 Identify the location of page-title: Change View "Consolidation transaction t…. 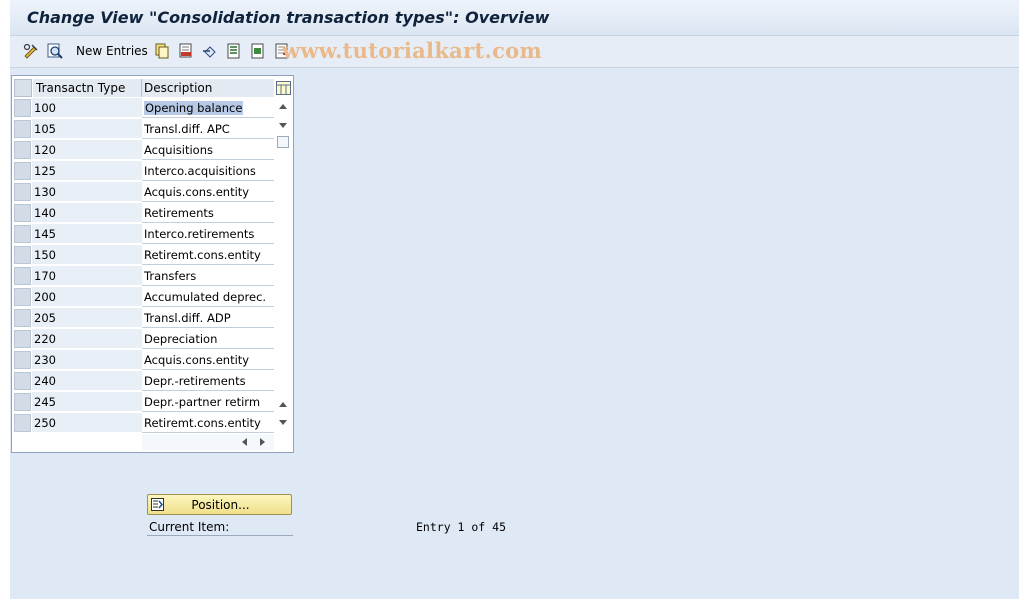
(288, 17).